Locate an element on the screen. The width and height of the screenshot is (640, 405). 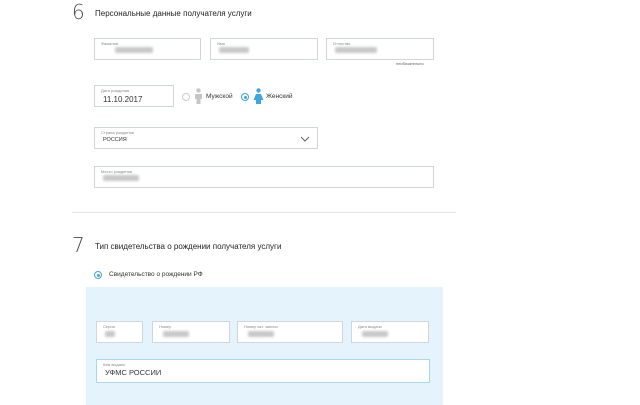
patronymic-field: Отчество is located at coordinates (380, 49).